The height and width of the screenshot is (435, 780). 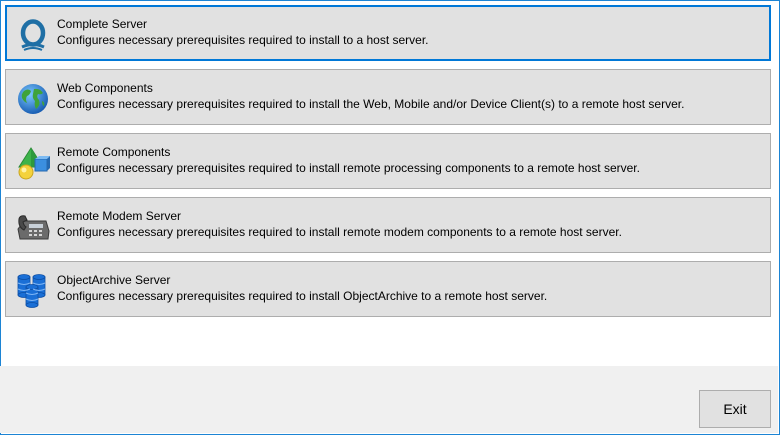 What do you see at coordinates (33, 291) in the screenshot?
I see `database-icon` at bounding box center [33, 291].